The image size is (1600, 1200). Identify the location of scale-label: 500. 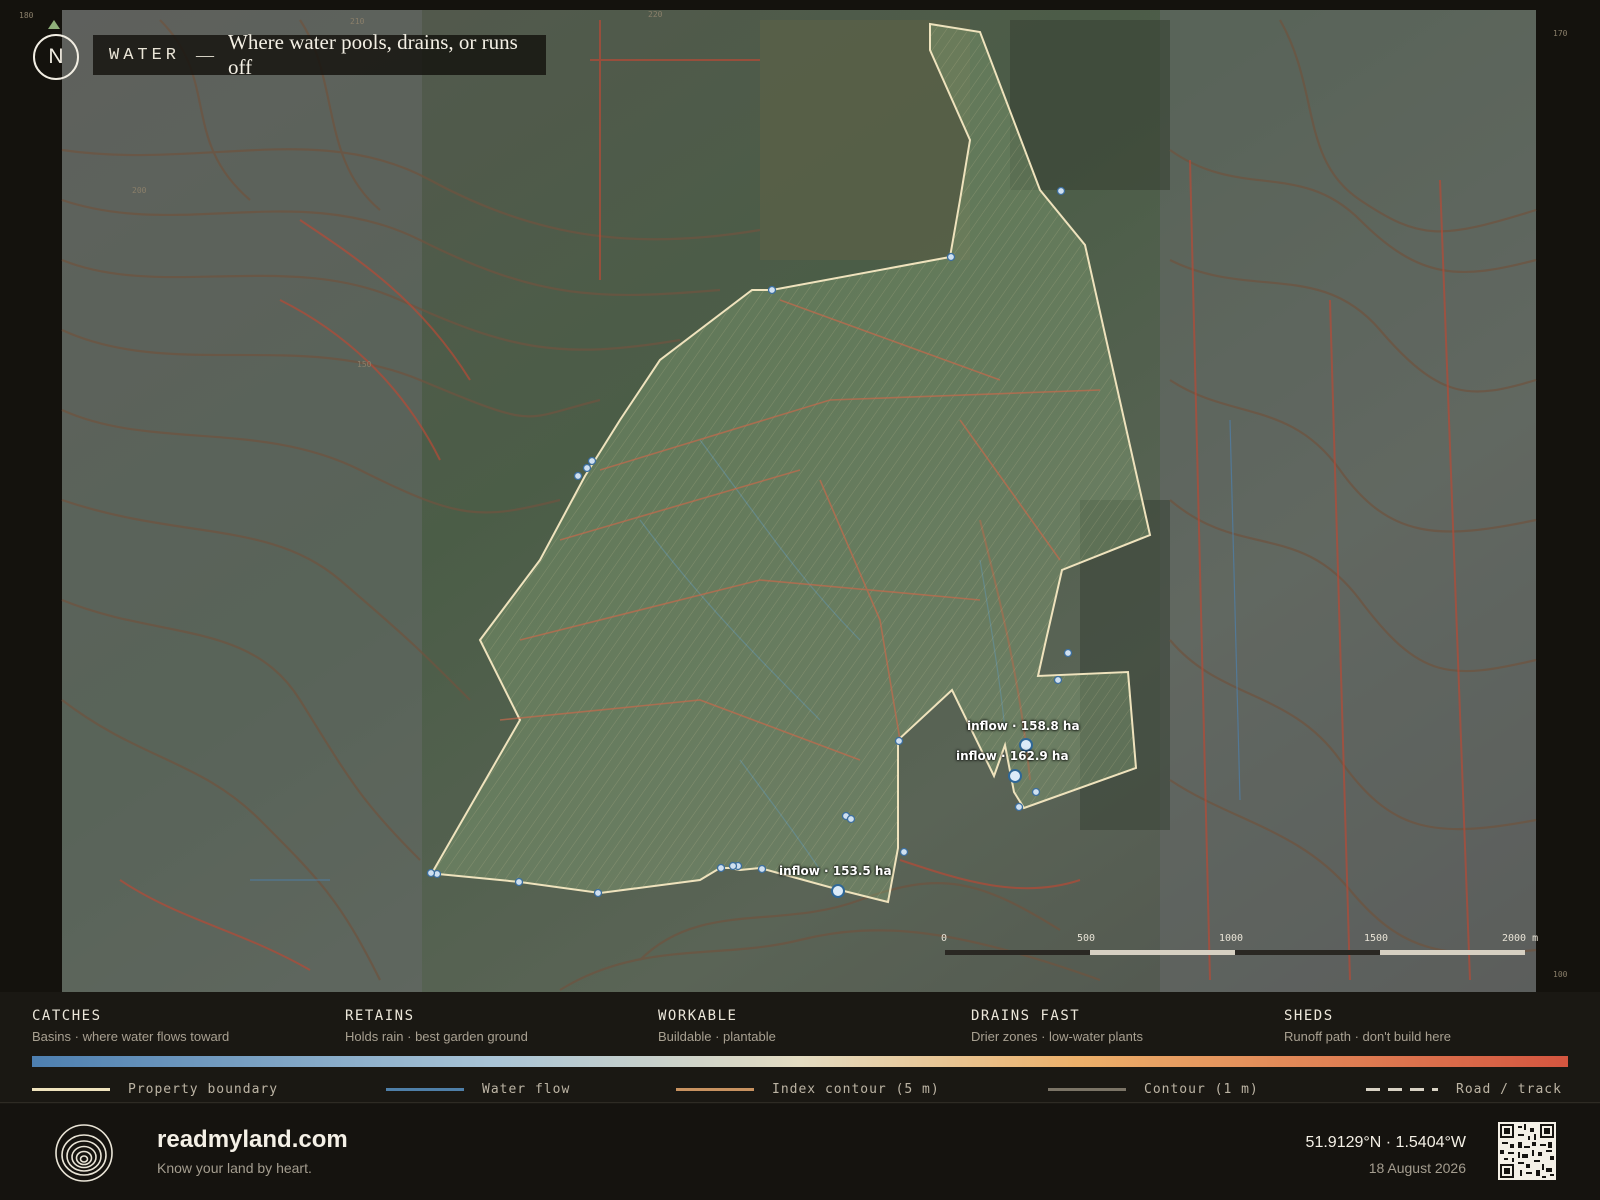
(1086, 938).